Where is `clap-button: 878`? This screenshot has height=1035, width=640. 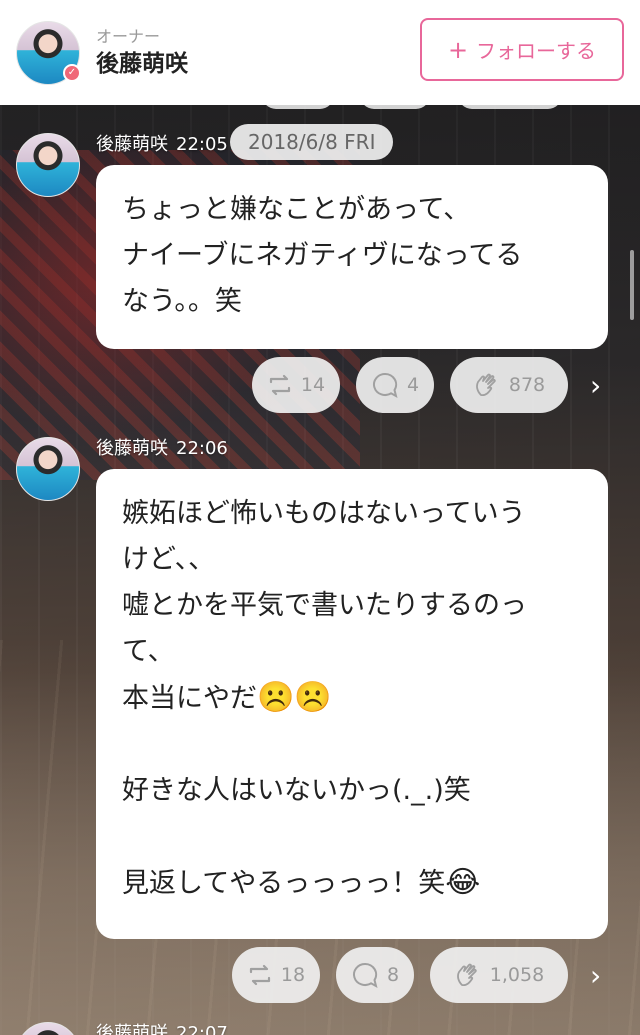
clap-button: 878 is located at coordinates (509, 385).